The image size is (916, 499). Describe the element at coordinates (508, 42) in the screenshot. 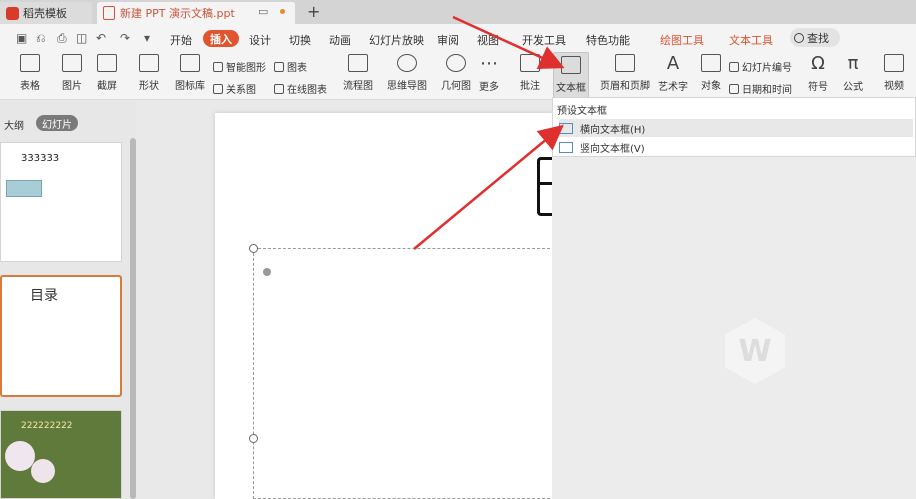

I see `arrow-to-textbox-button` at that location.